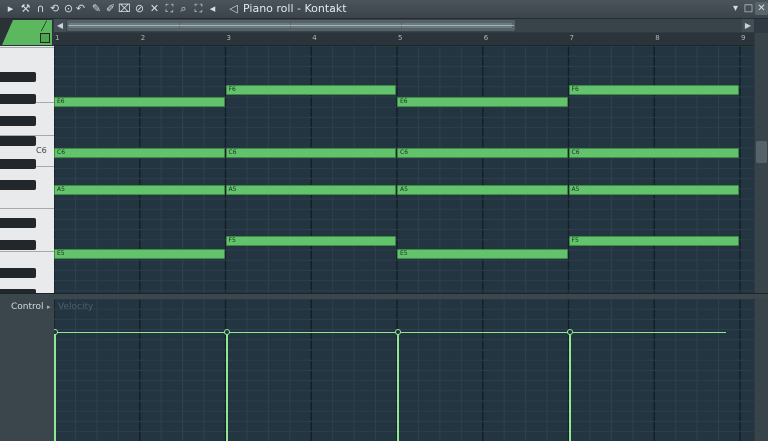 The height and width of the screenshot is (441, 768). I want to click on thumb-preview-line, so click(291, 25).